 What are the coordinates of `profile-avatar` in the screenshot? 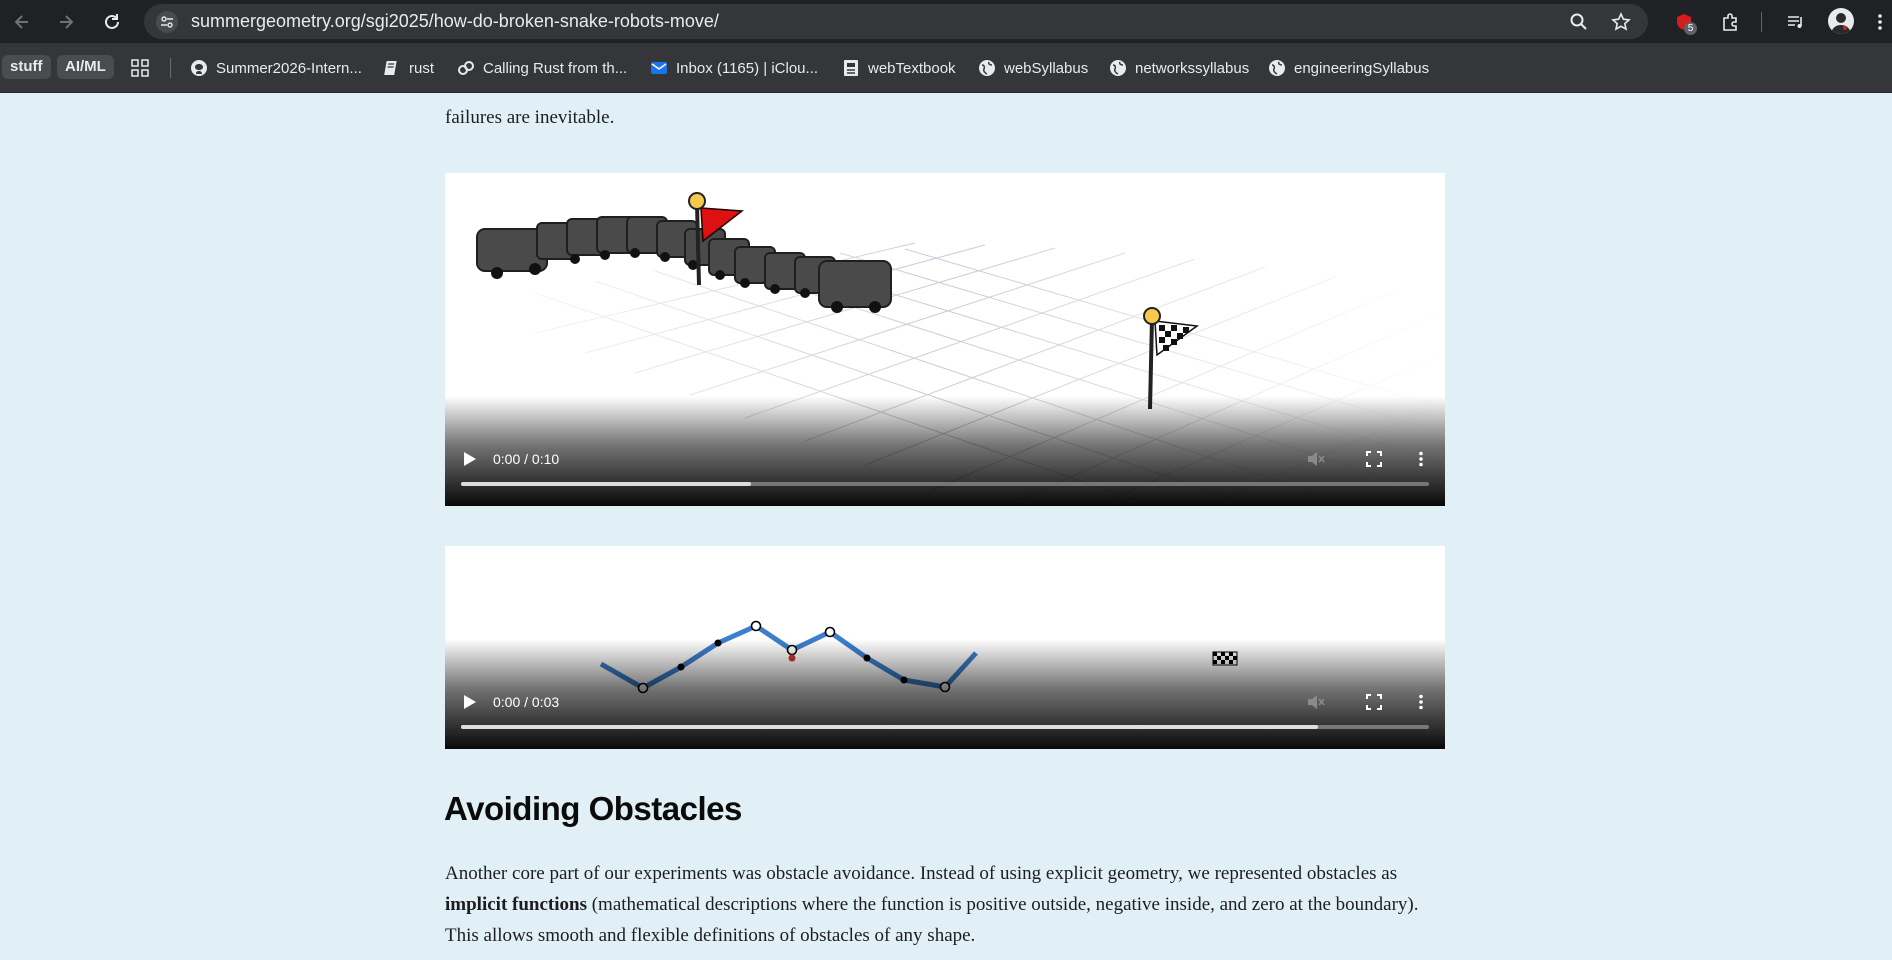 It's located at (1841, 21).